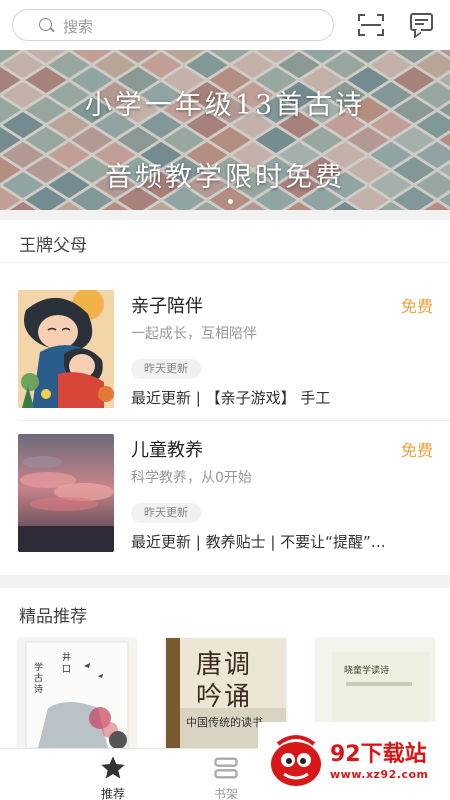 This screenshot has height=800, width=450. What do you see at coordinates (296, 760) in the screenshot?
I see `watermark-logo` at bounding box center [296, 760].